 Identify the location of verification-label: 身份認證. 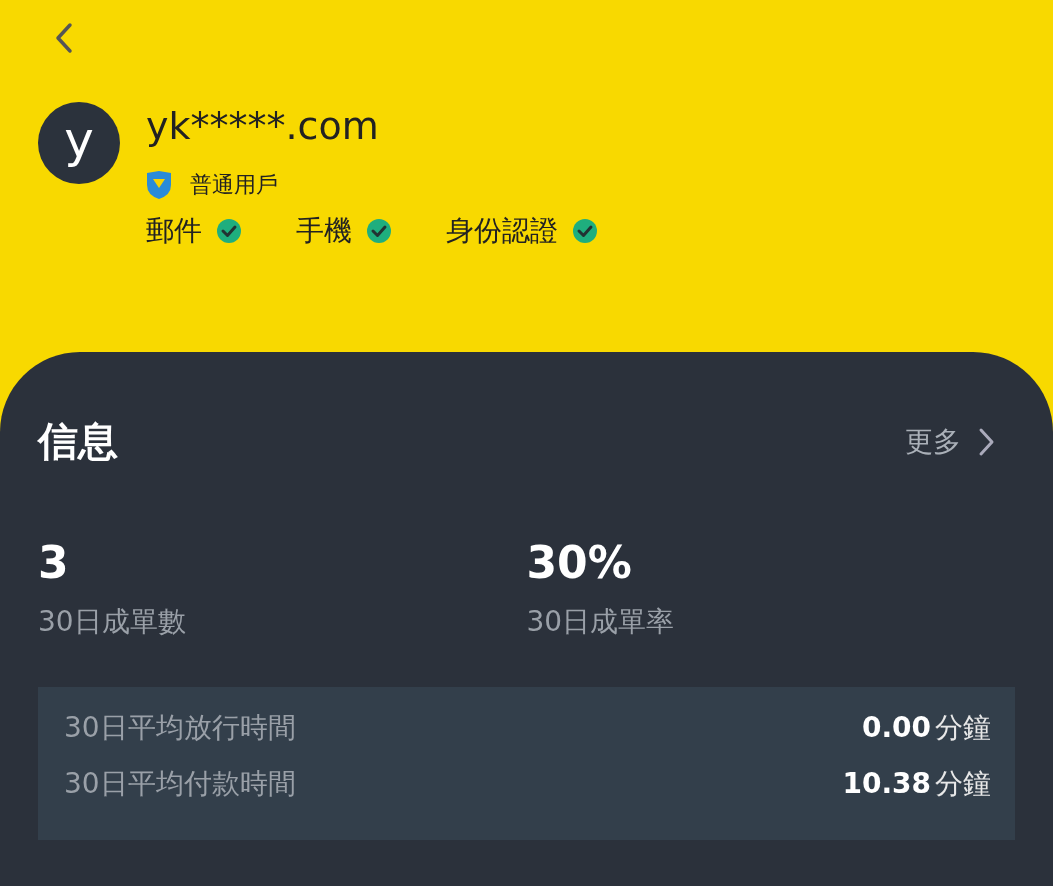
(502, 230).